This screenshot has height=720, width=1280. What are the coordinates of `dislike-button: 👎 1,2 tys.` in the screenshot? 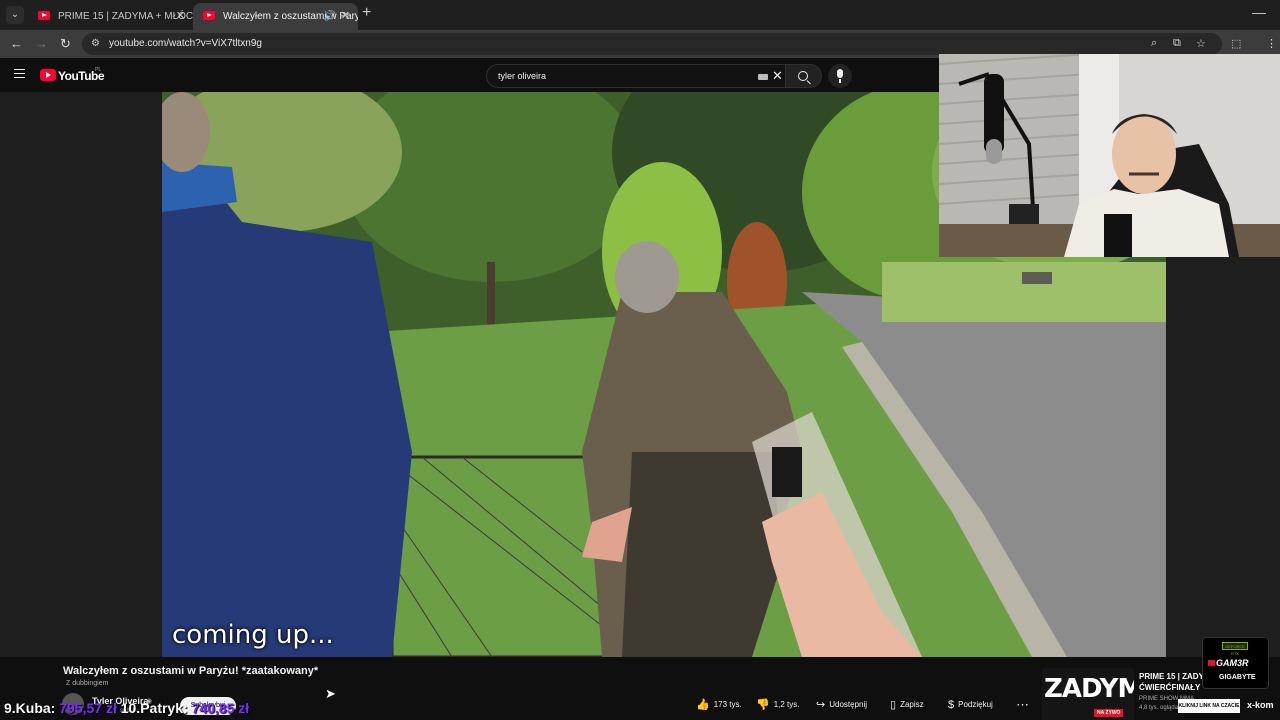 It's located at (778, 705).